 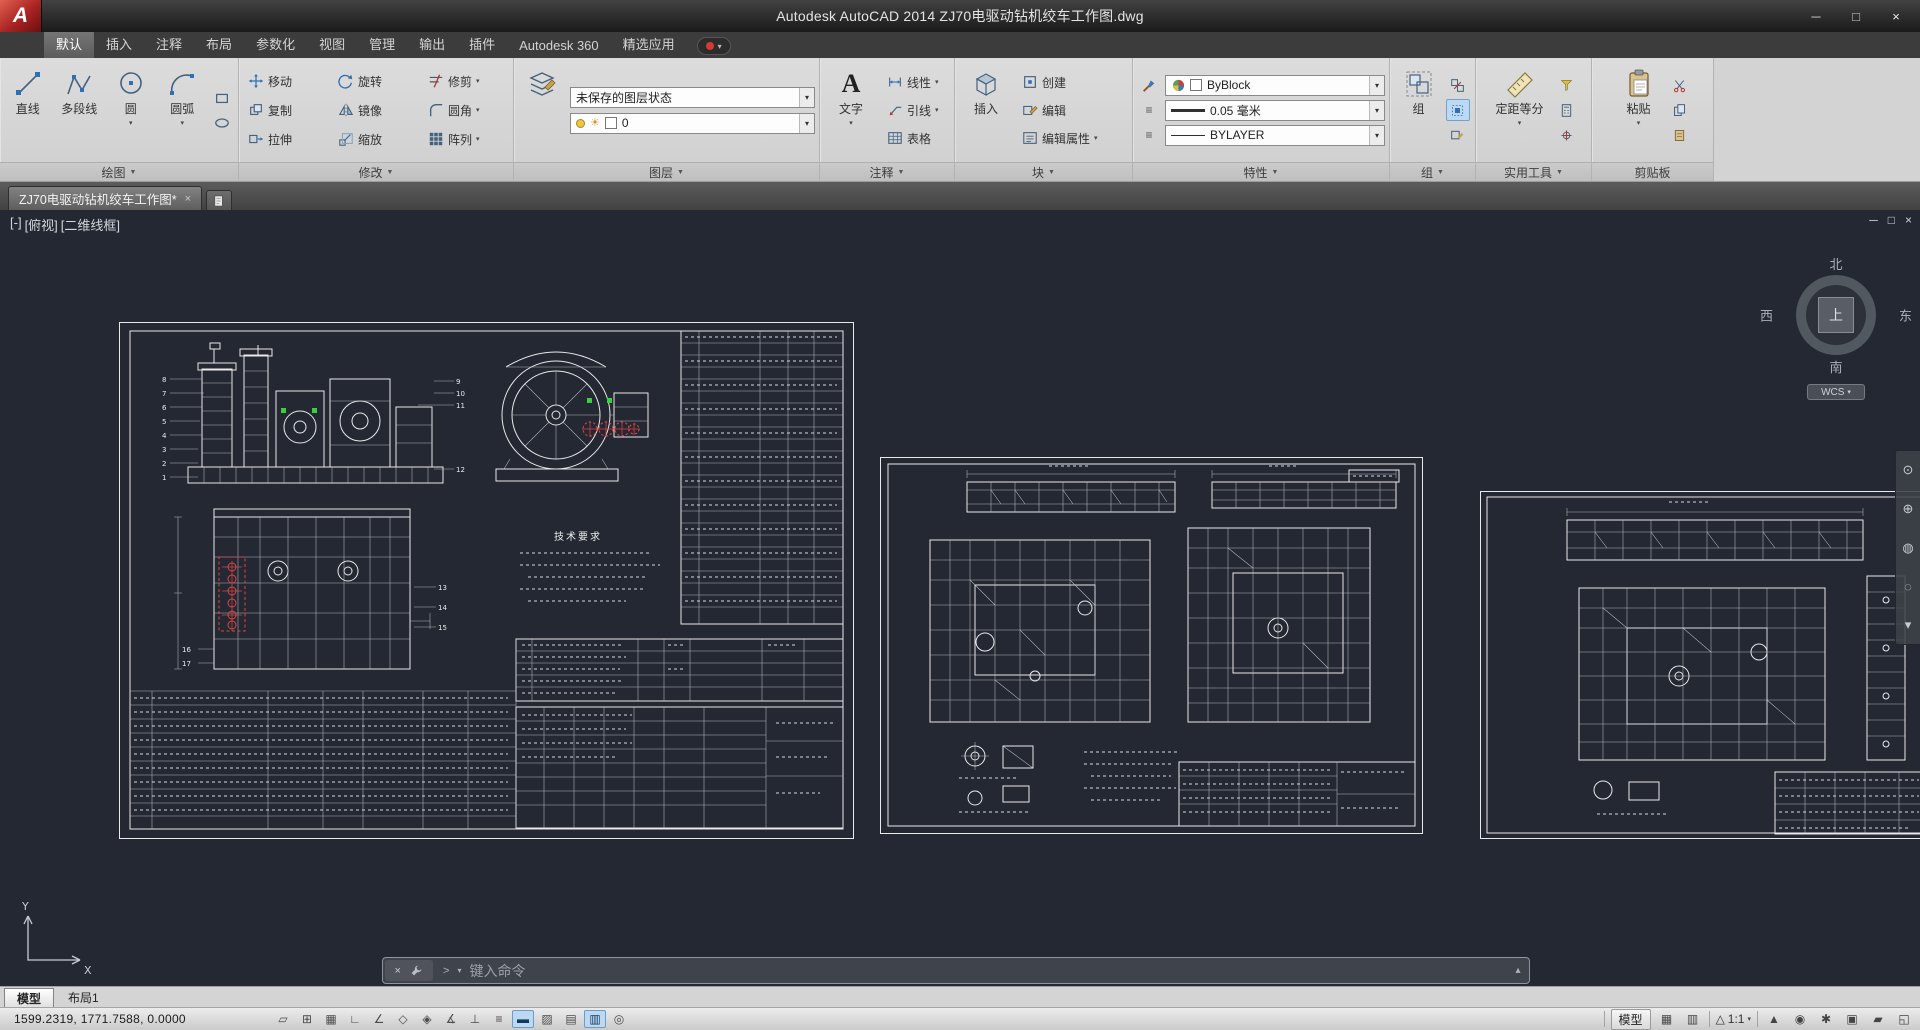 I want to click on panel-label-utilities: 实用工具 ▼, so click(x=1533, y=171).